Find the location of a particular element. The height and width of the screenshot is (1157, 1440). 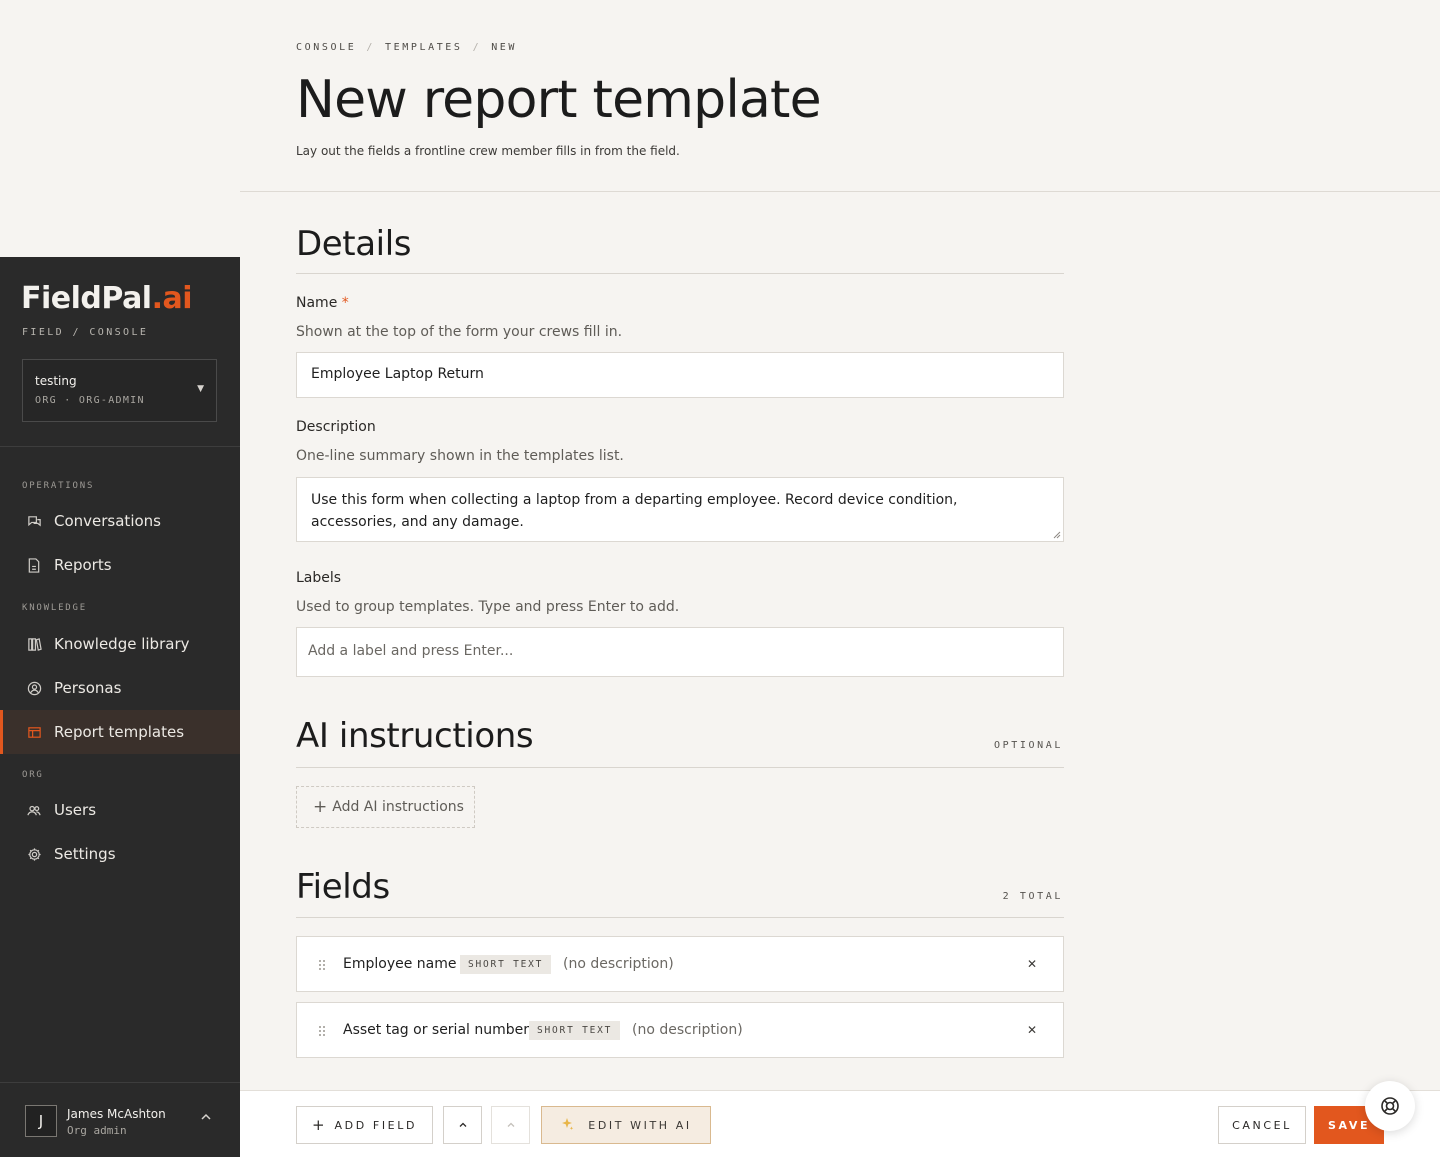

help-button is located at coordinates (1390, 1106).